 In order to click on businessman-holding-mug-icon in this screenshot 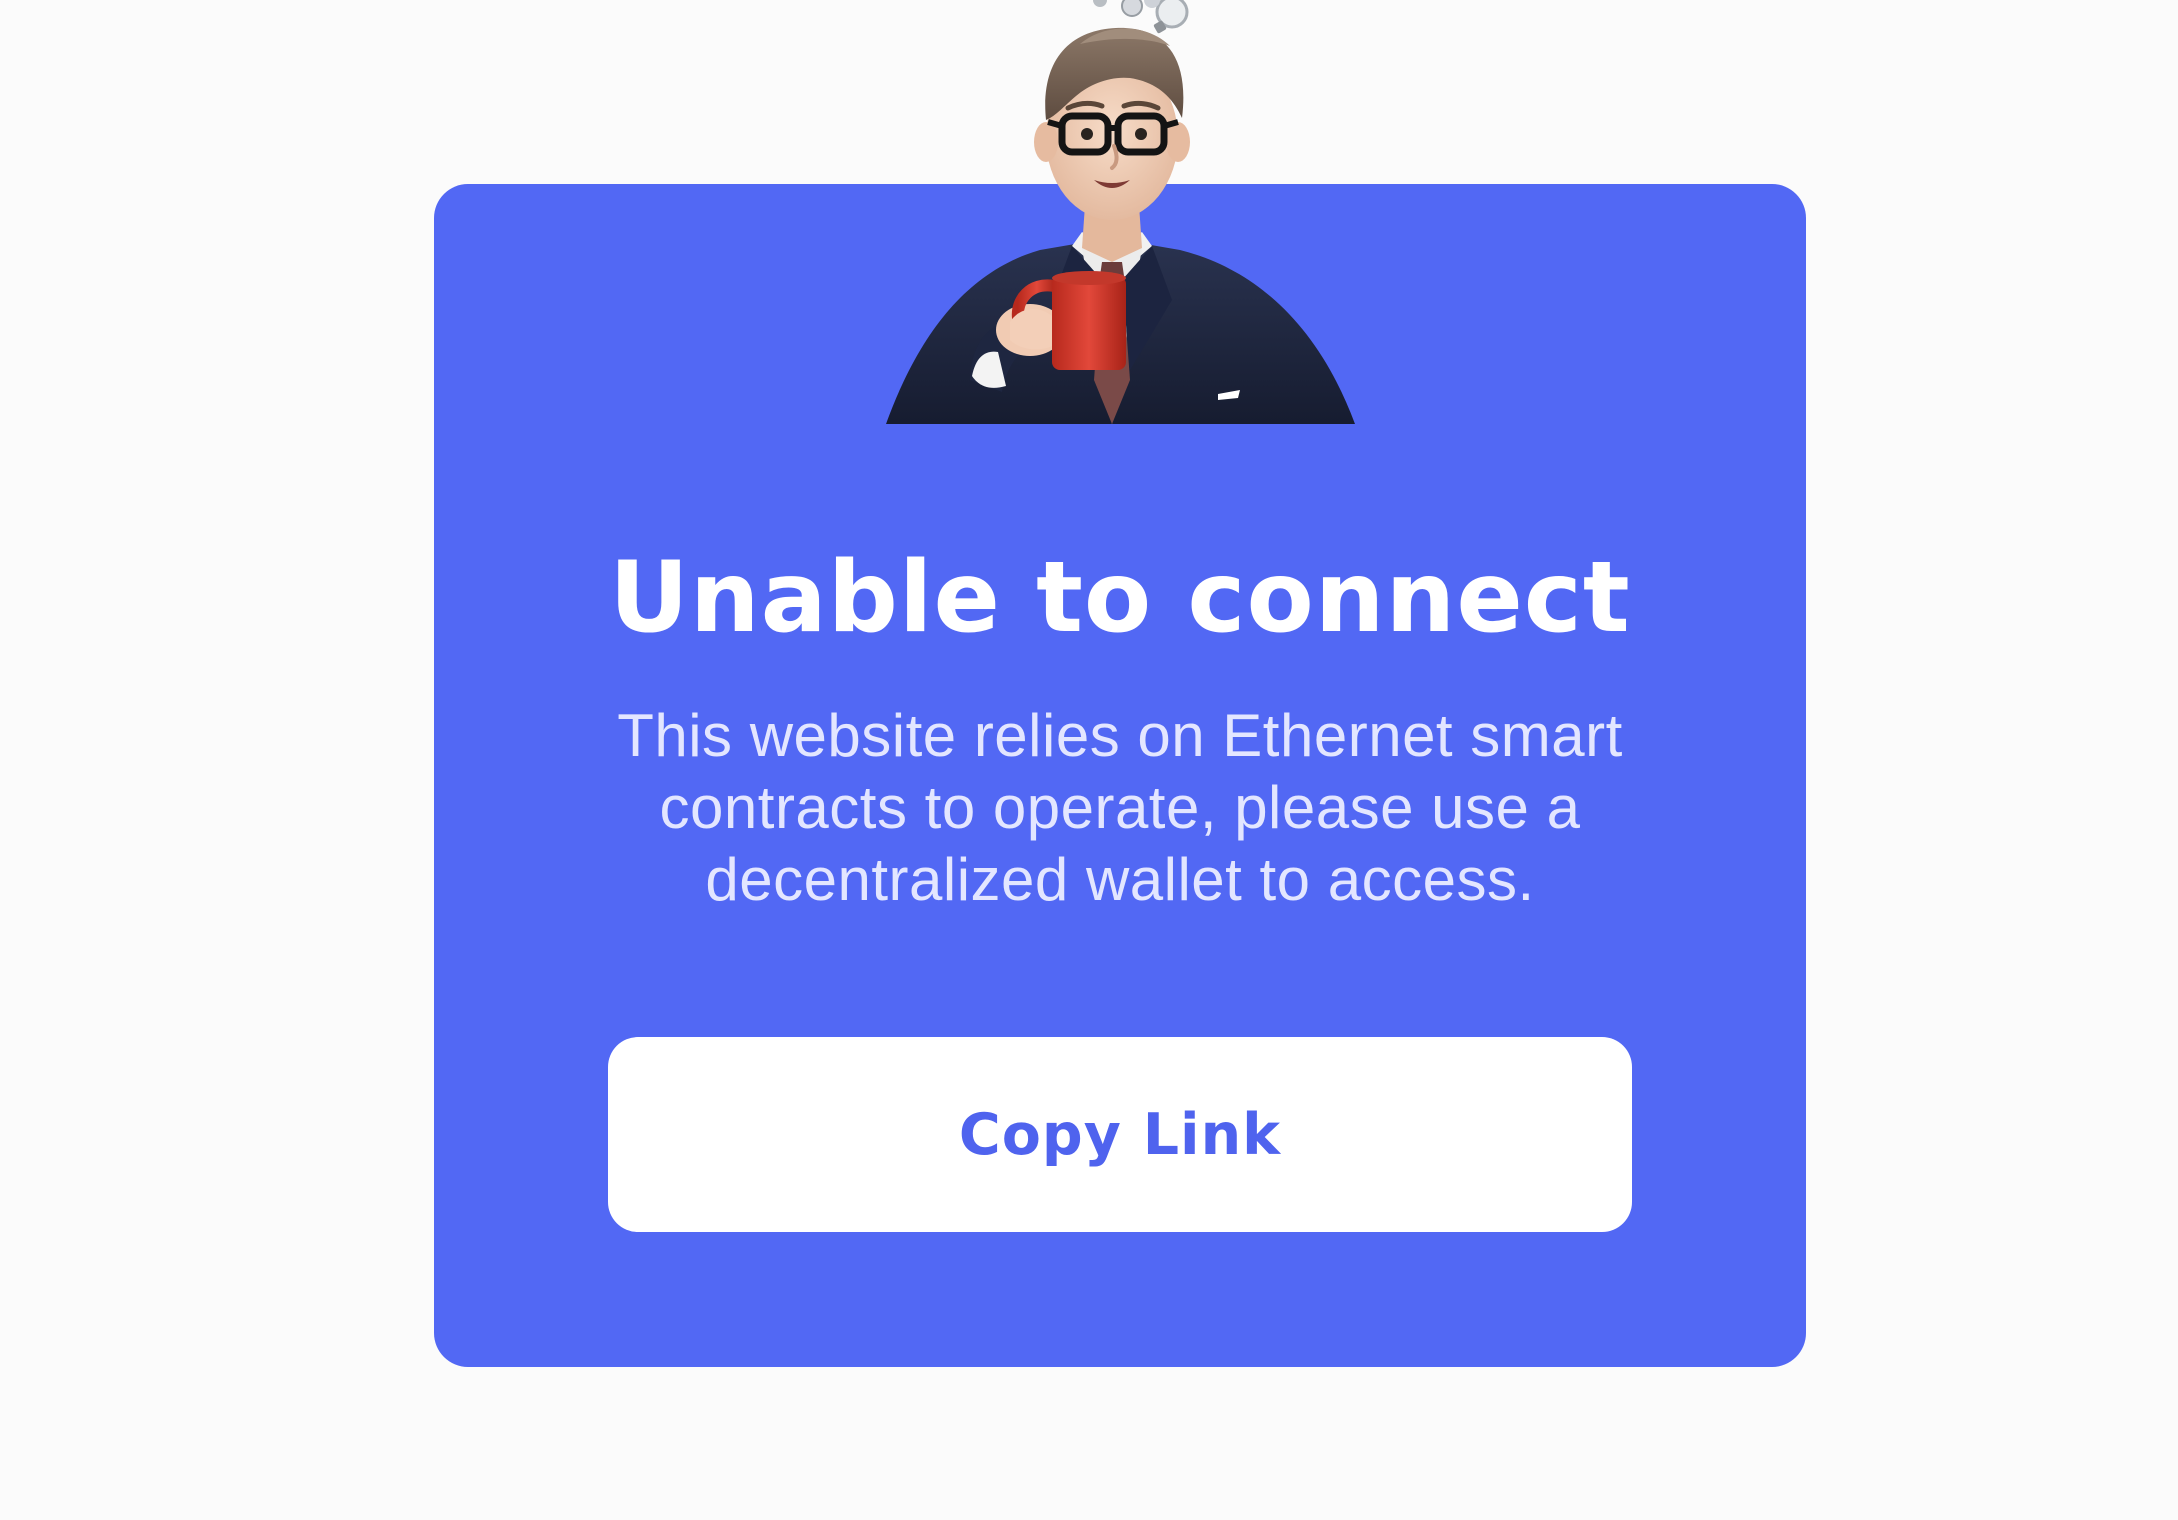, I will do `click(1120, 212)`.